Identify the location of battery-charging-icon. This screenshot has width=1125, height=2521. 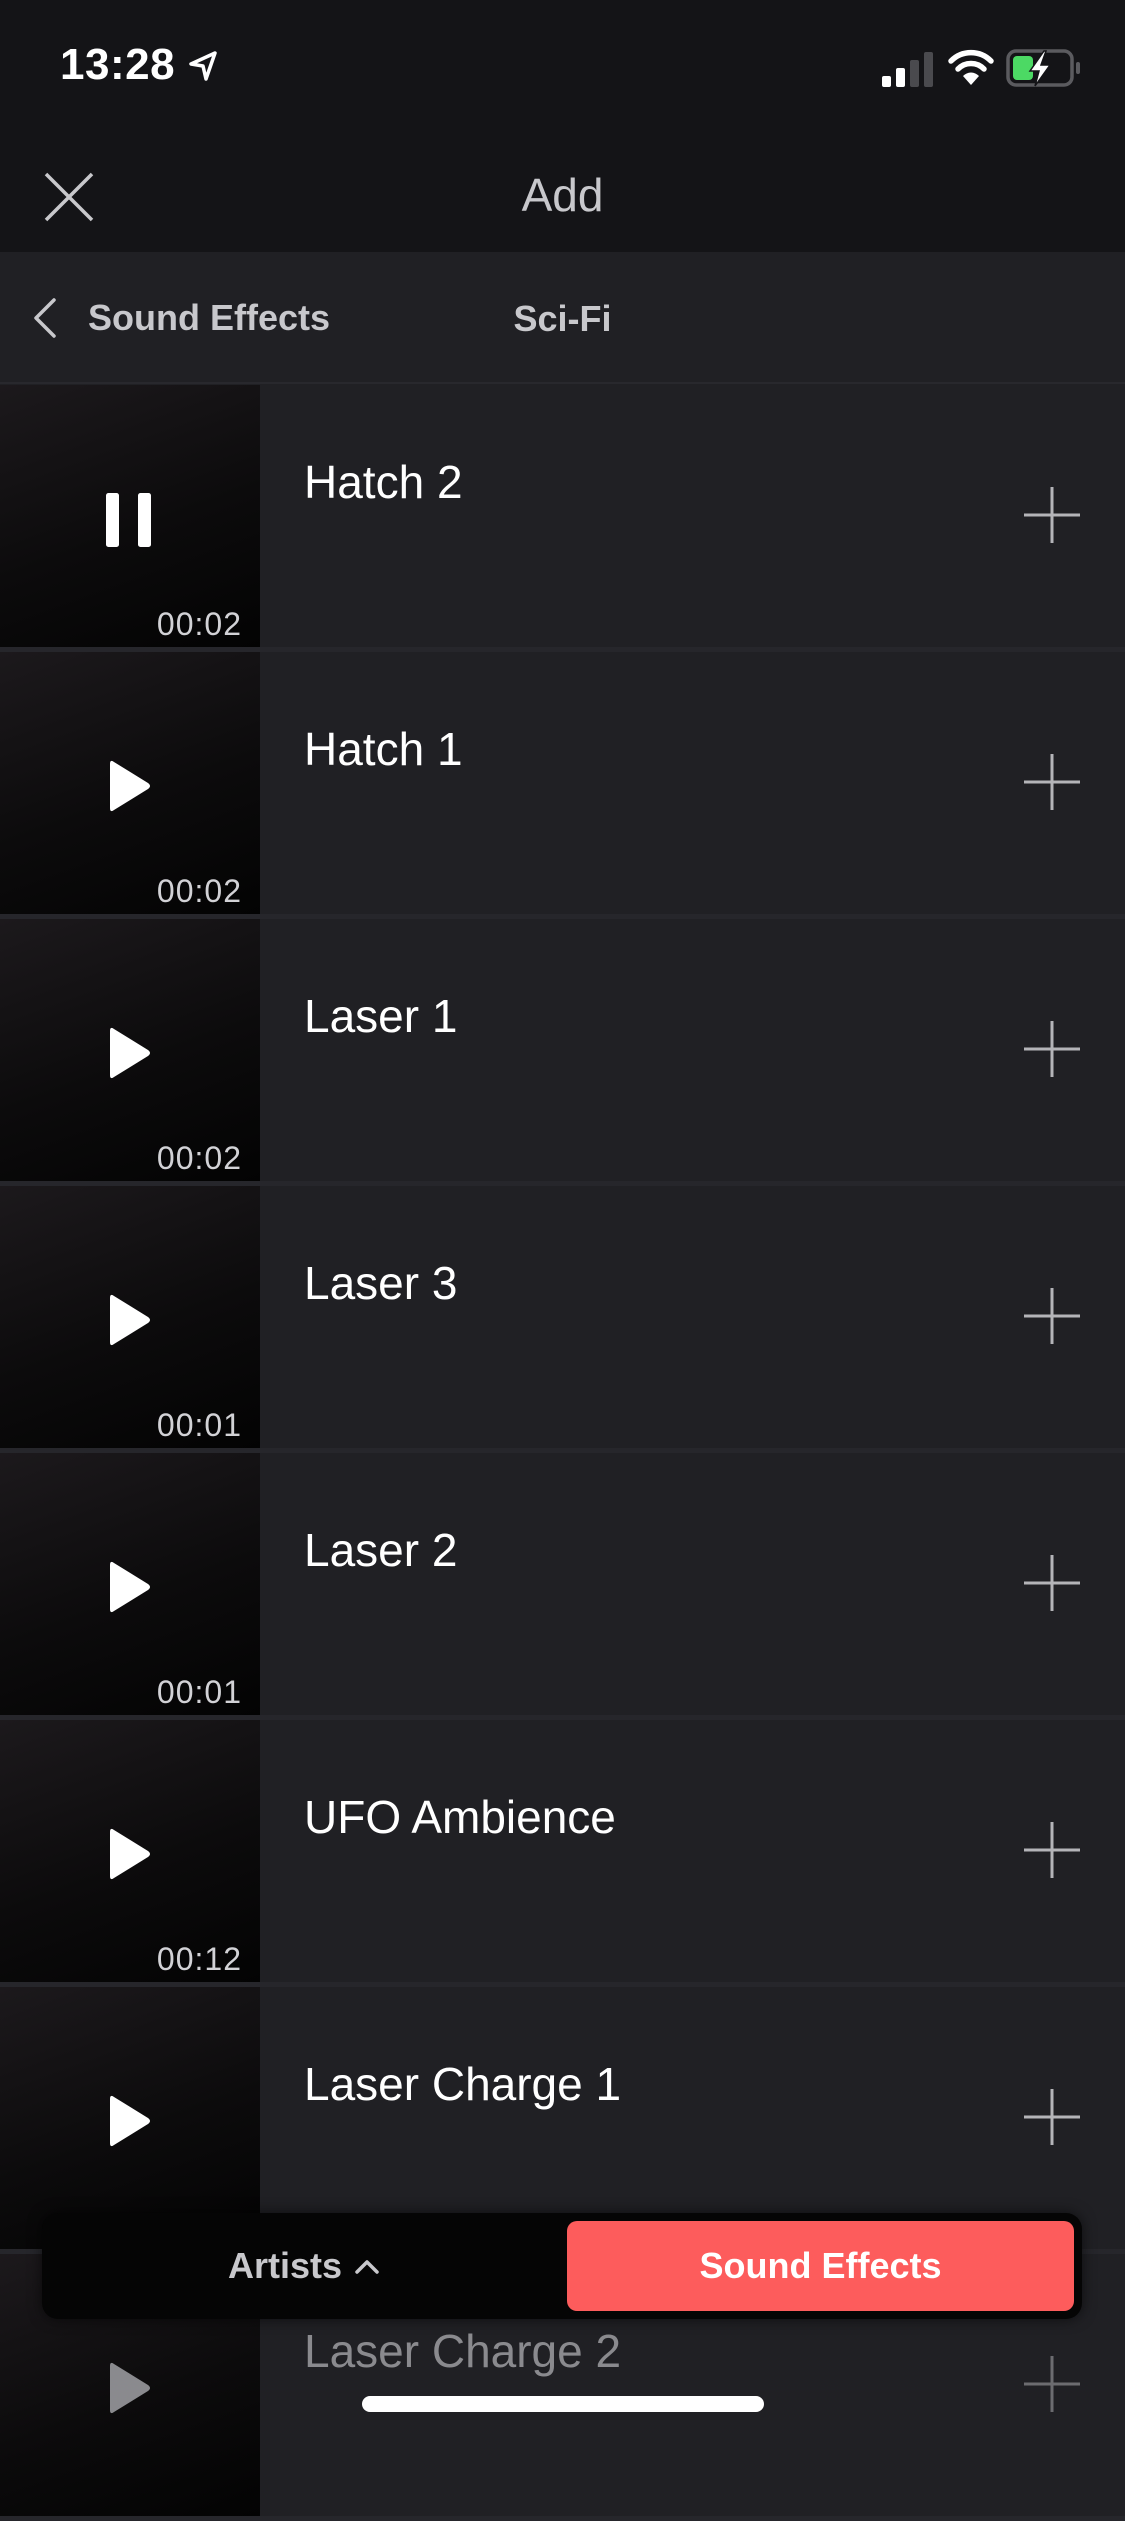
(1043, 68).